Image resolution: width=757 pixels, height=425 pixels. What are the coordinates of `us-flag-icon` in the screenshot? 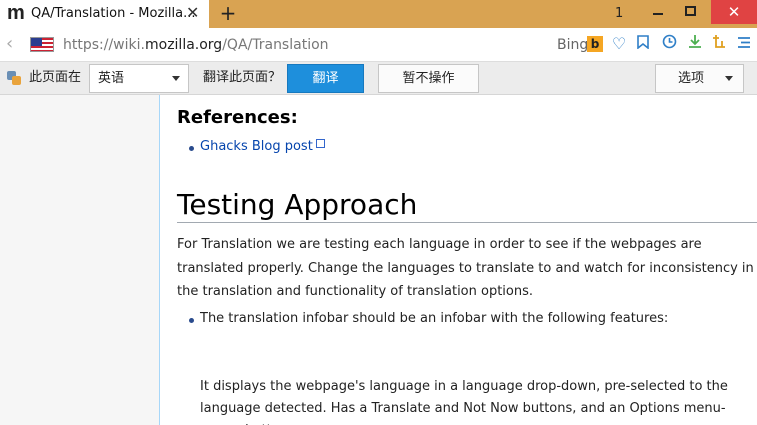 It's located at (42, 44).